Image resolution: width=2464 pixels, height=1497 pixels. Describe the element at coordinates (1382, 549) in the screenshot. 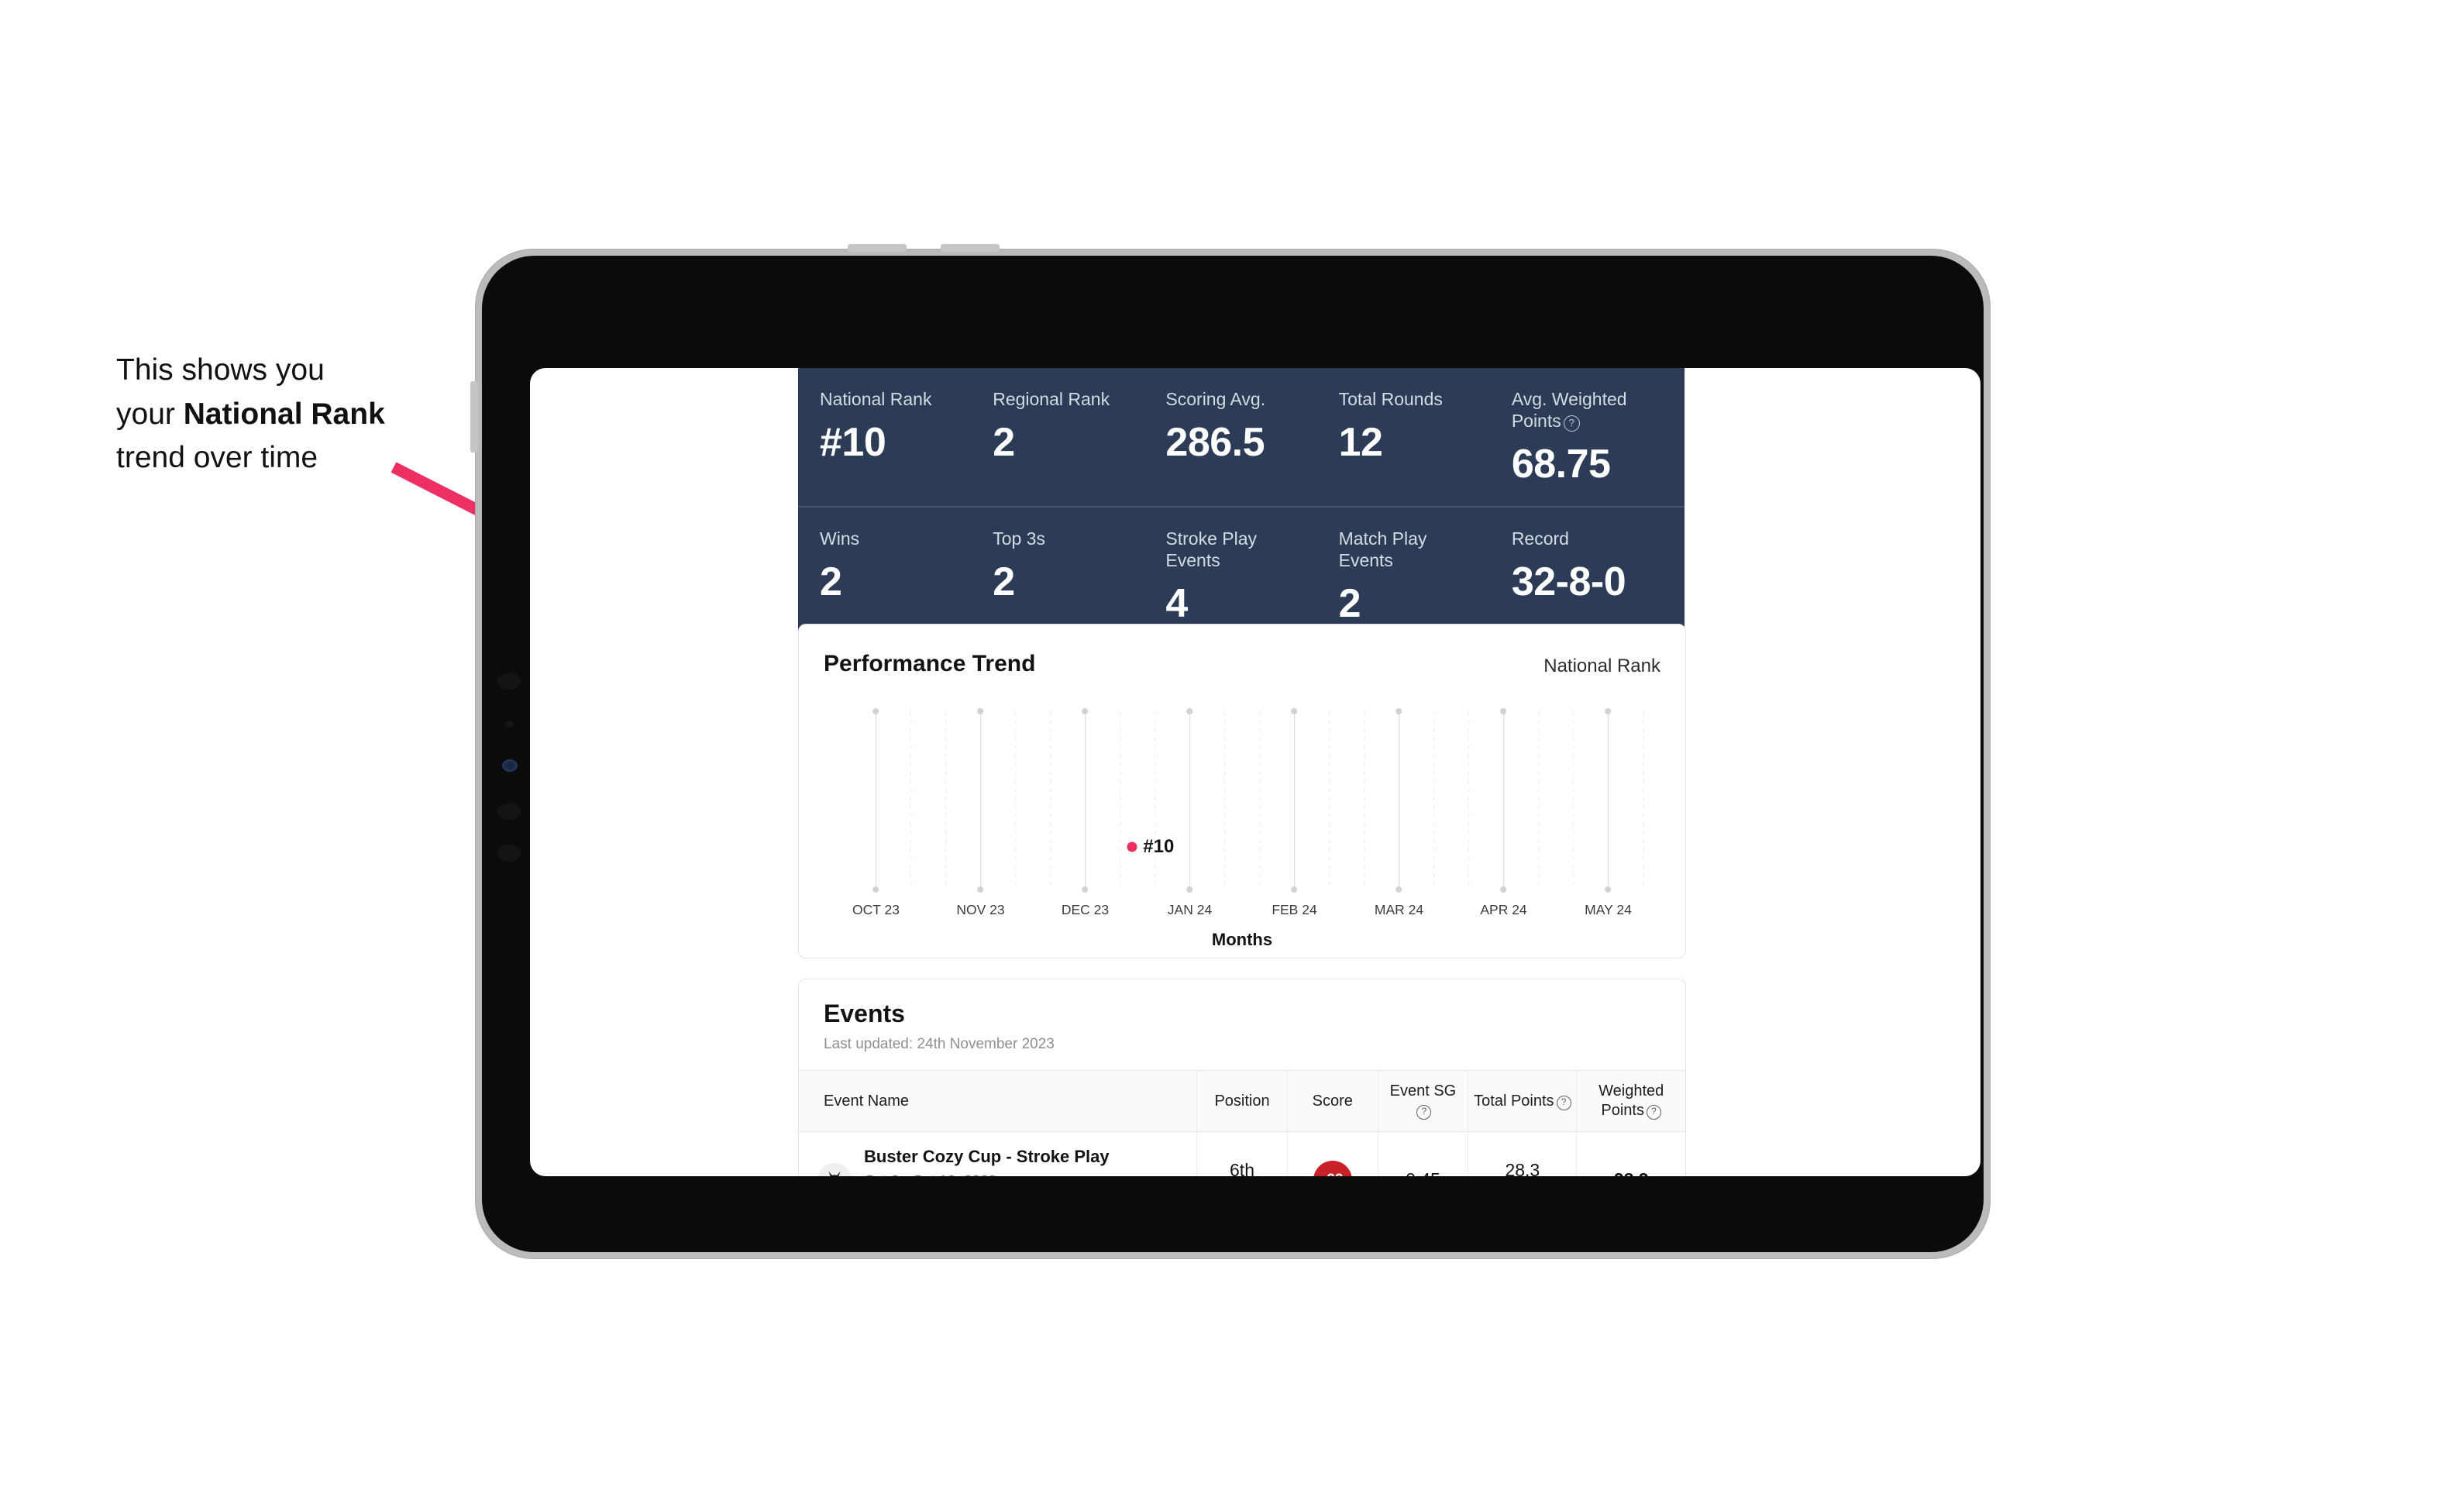

I see `stat-label: Match Play Events` at that location.